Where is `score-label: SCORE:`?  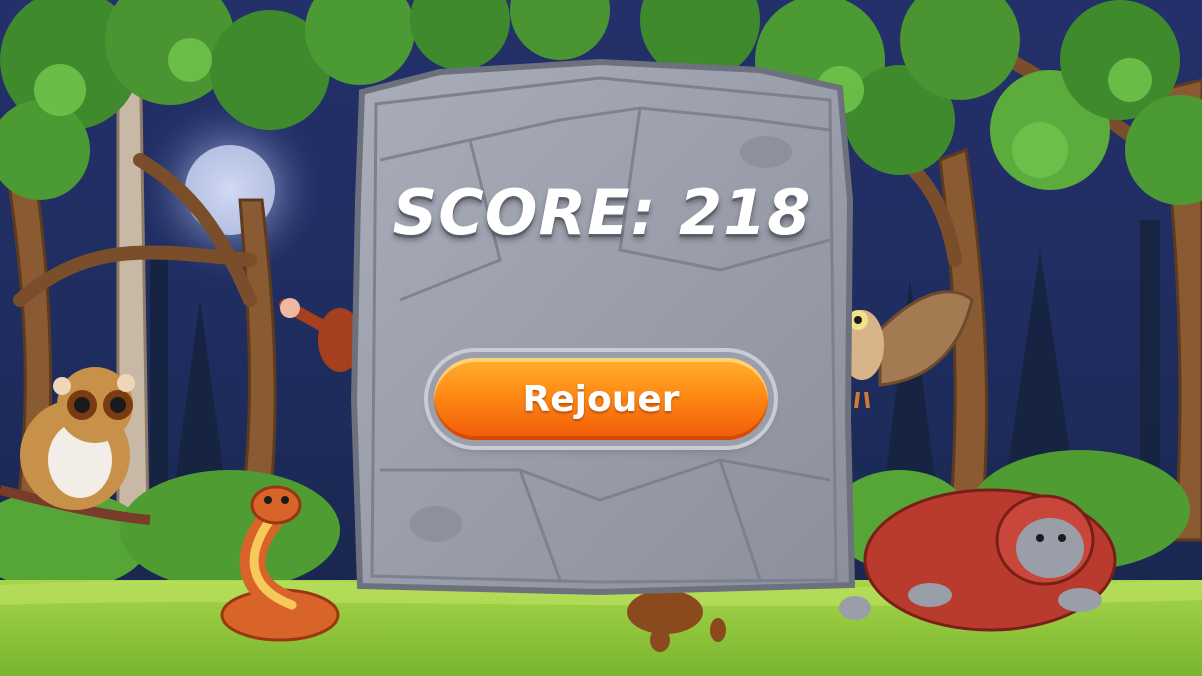
score-label: SCORE: is located at coordinates (524, 212).